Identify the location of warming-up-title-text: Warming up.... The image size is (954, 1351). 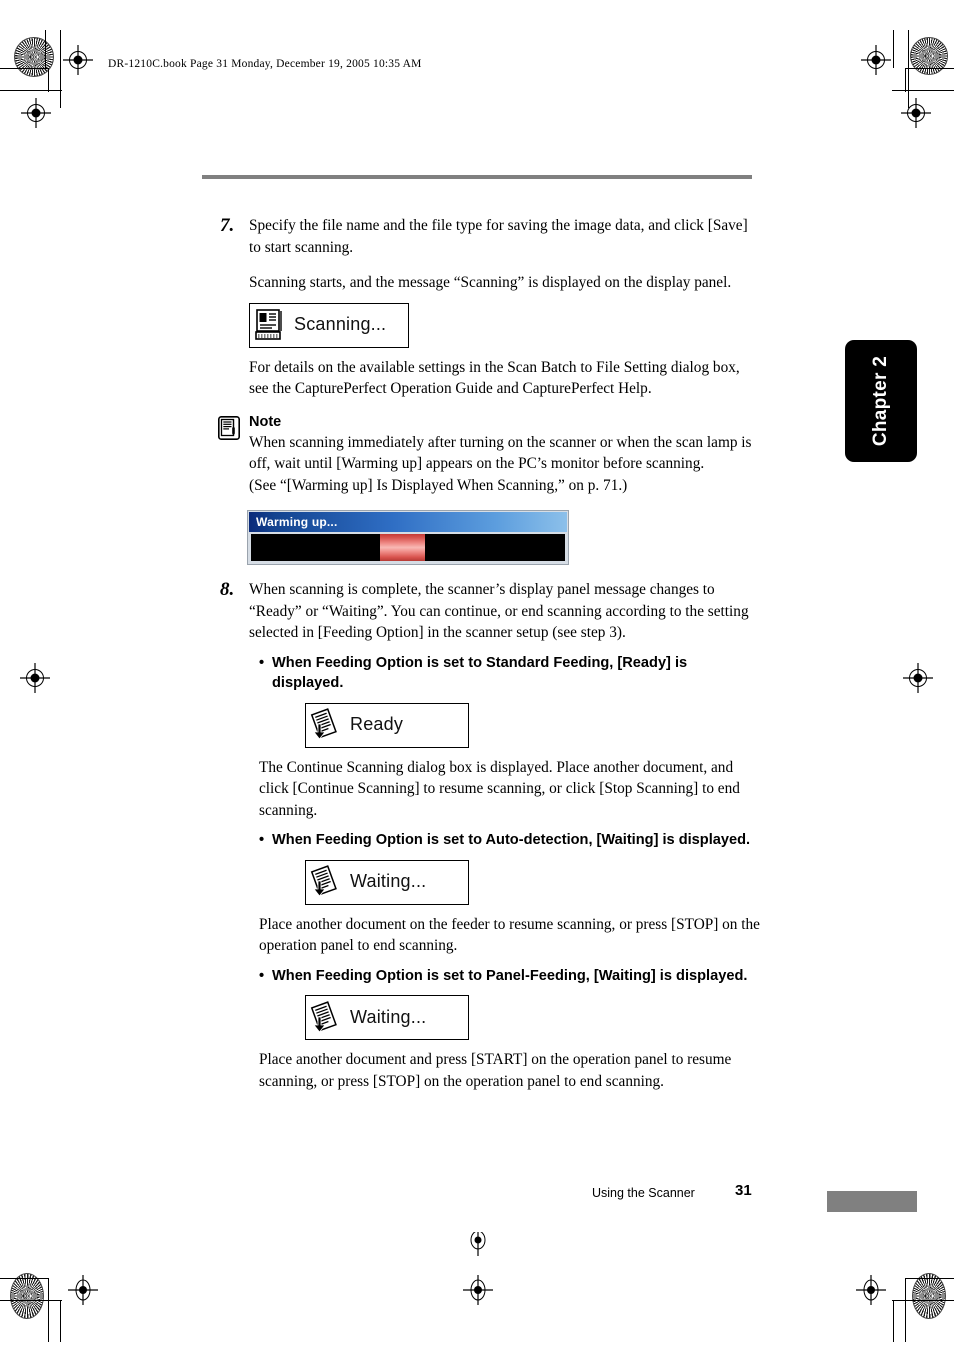
(297, 522).